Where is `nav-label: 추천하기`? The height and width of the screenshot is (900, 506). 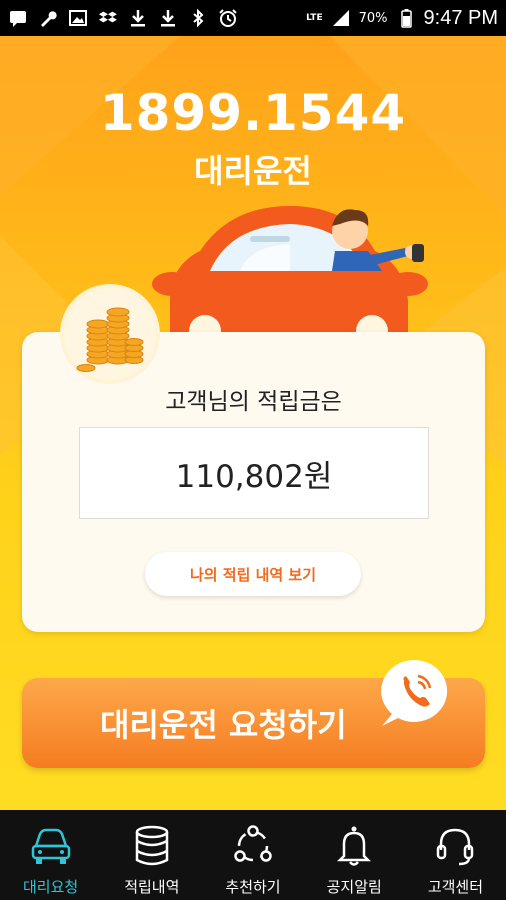
nav-label: 추천하기 is located at coordinates (253, 887).